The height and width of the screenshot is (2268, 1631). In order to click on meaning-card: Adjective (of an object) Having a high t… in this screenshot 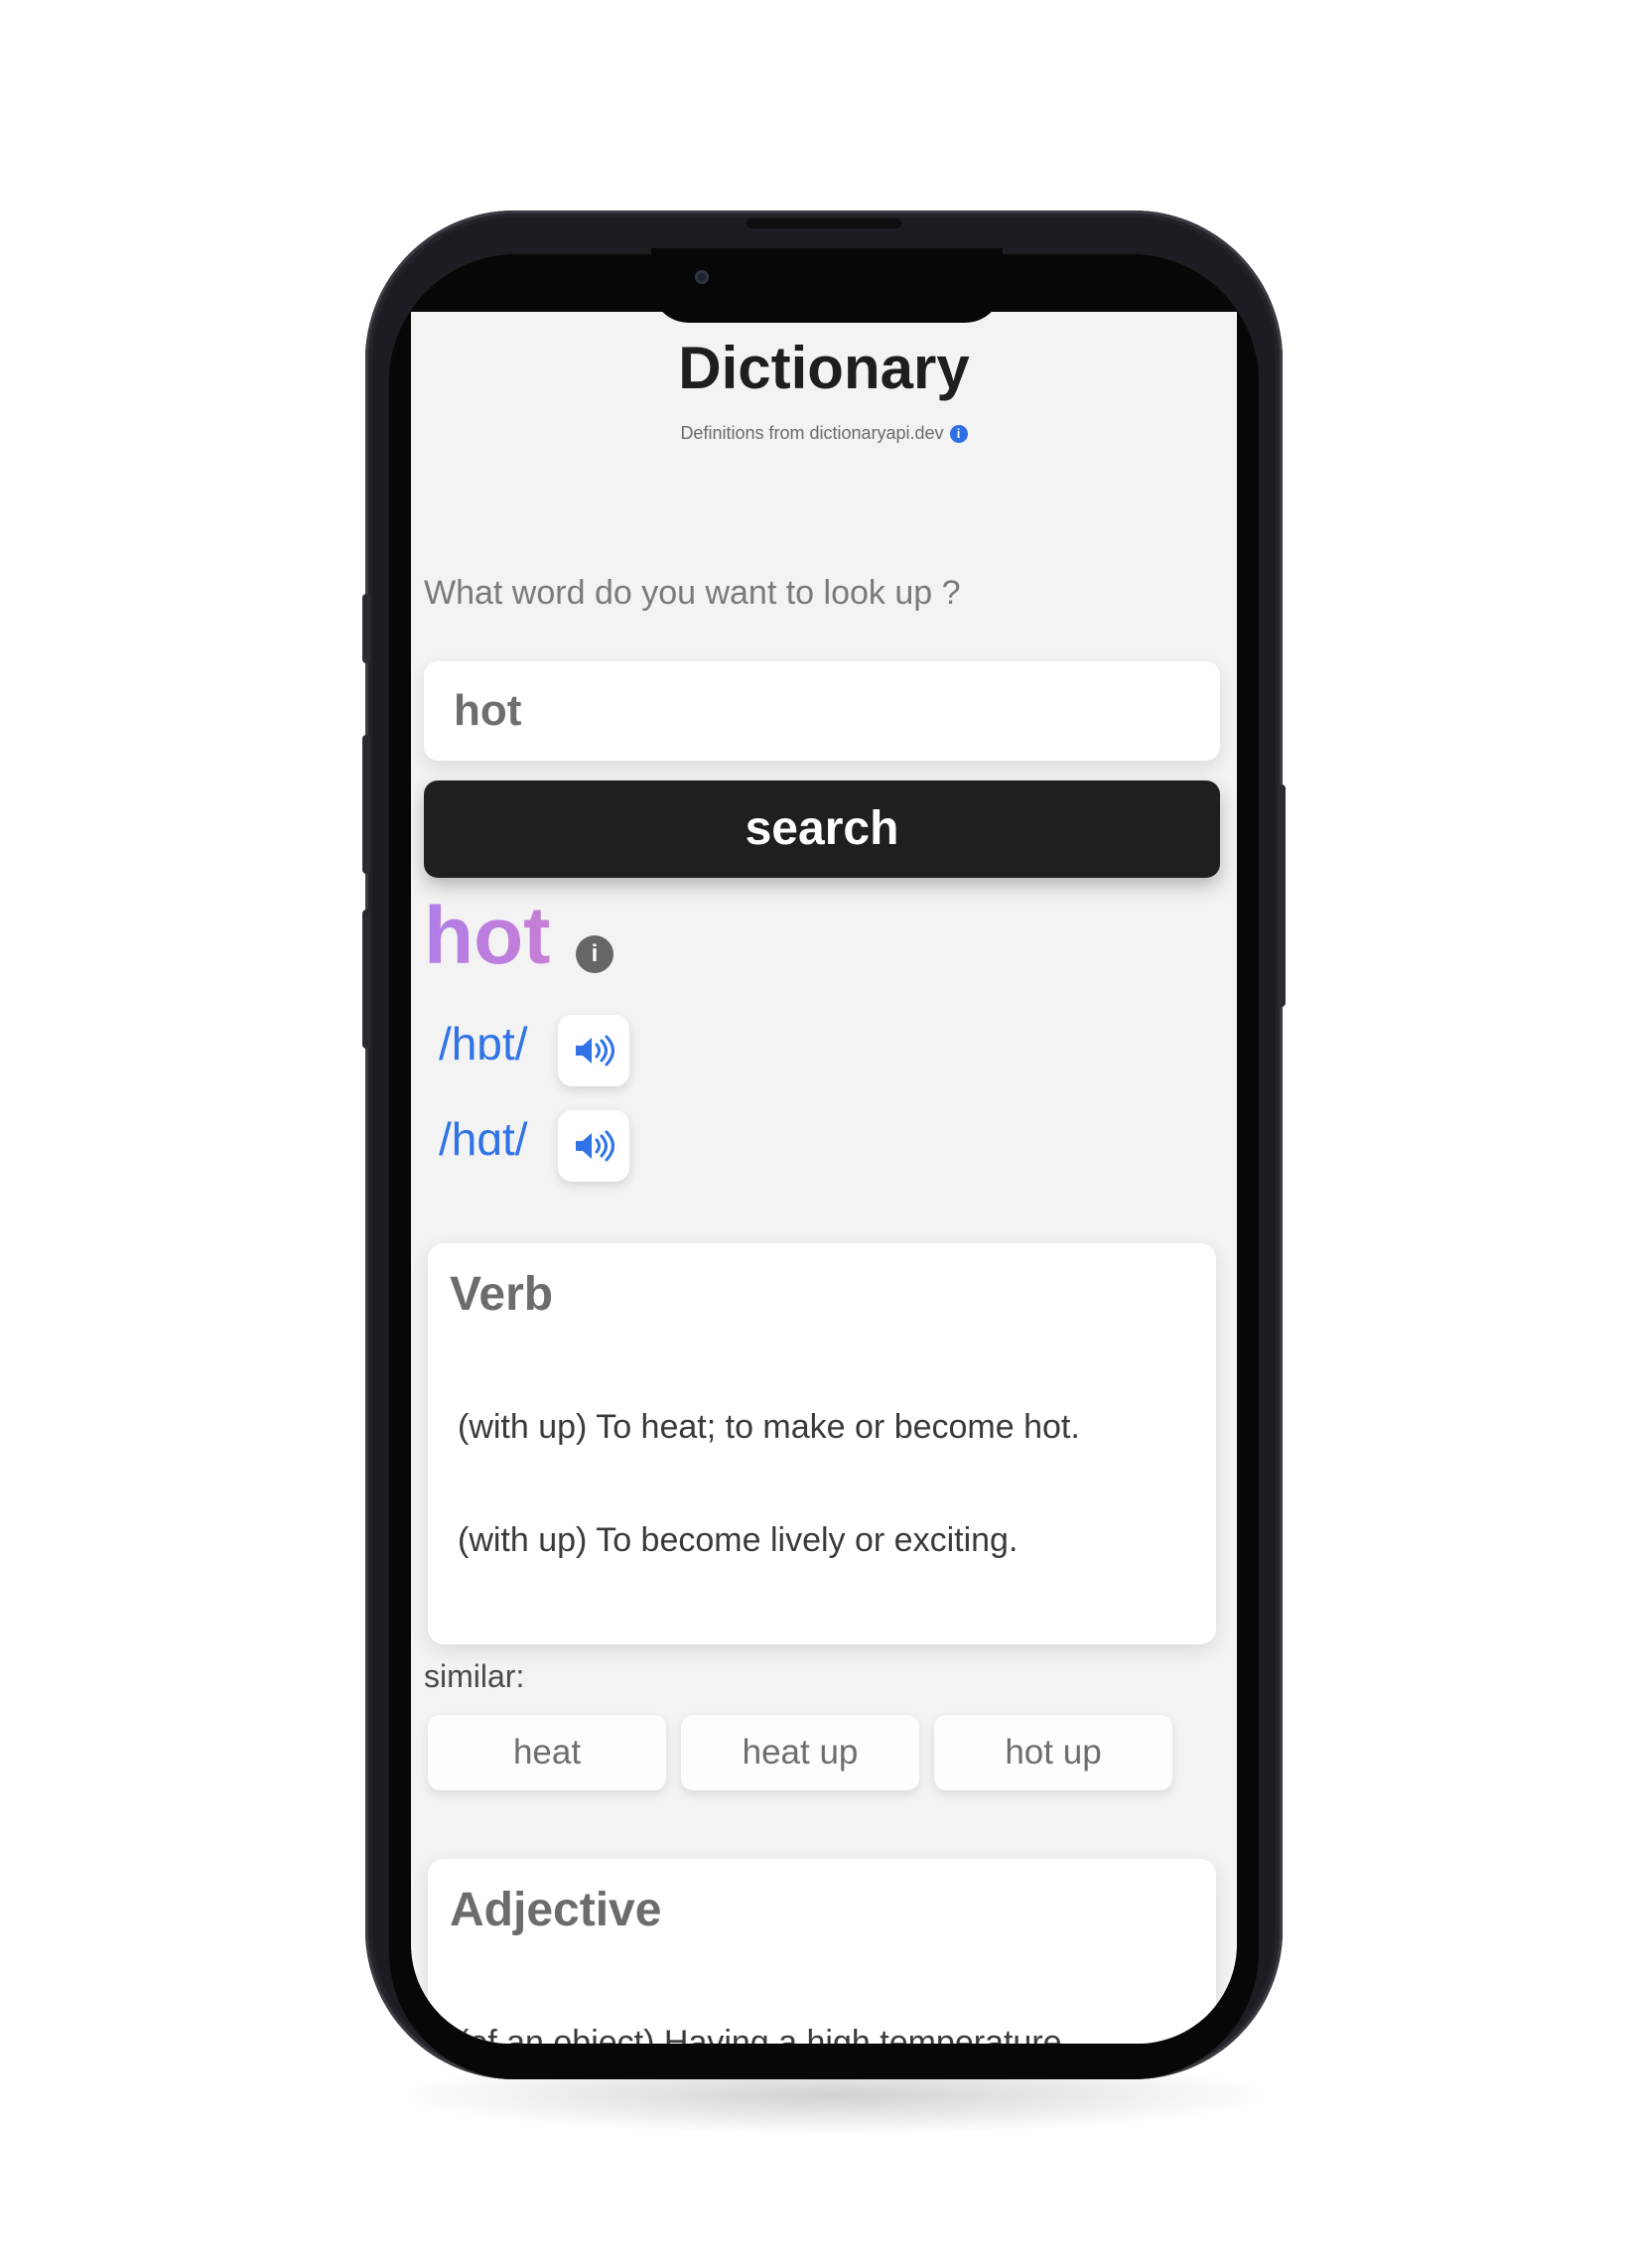, I will do `click(822, 1951)`.